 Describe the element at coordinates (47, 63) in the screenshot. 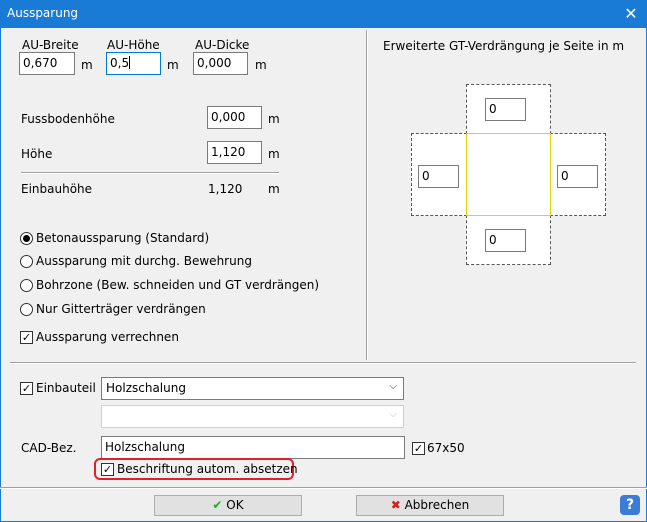

I see `au-breite-input: 0,670` at that location.